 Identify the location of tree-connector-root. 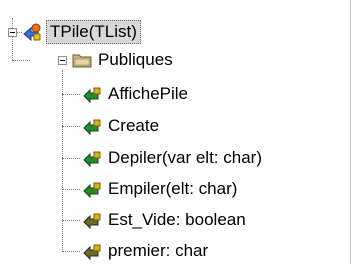
(12, 39).